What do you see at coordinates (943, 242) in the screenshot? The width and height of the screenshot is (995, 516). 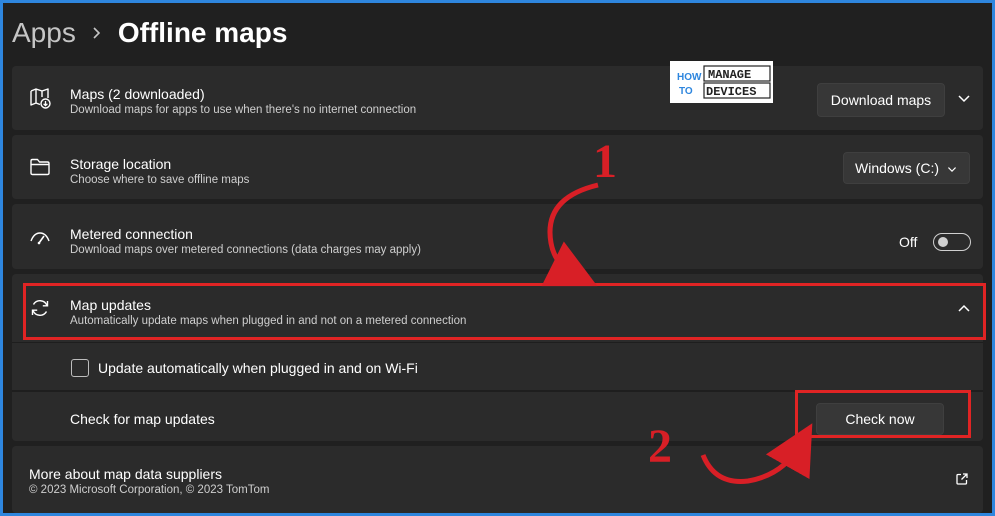 I see `toggle-knob` at bounding box center [943, 242].